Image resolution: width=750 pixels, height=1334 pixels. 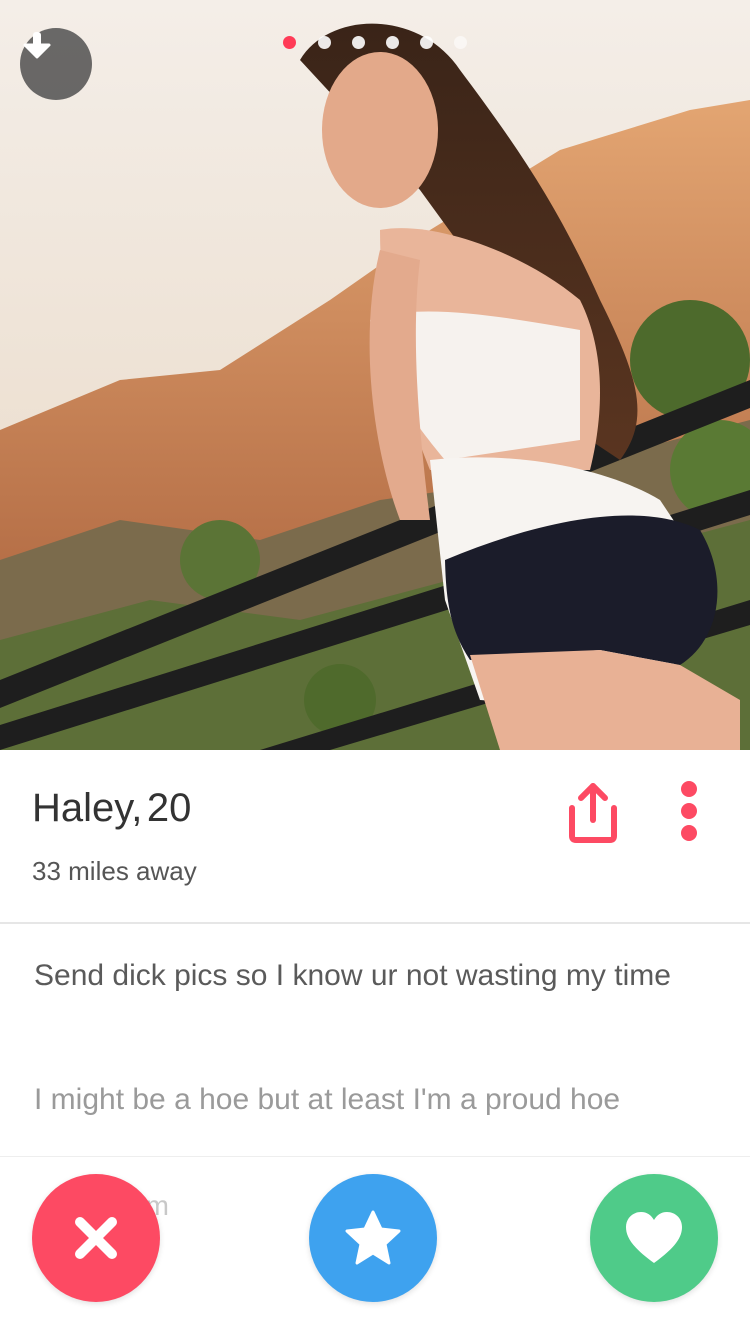 I want to click on like-button, so click(x=654, y=1238).